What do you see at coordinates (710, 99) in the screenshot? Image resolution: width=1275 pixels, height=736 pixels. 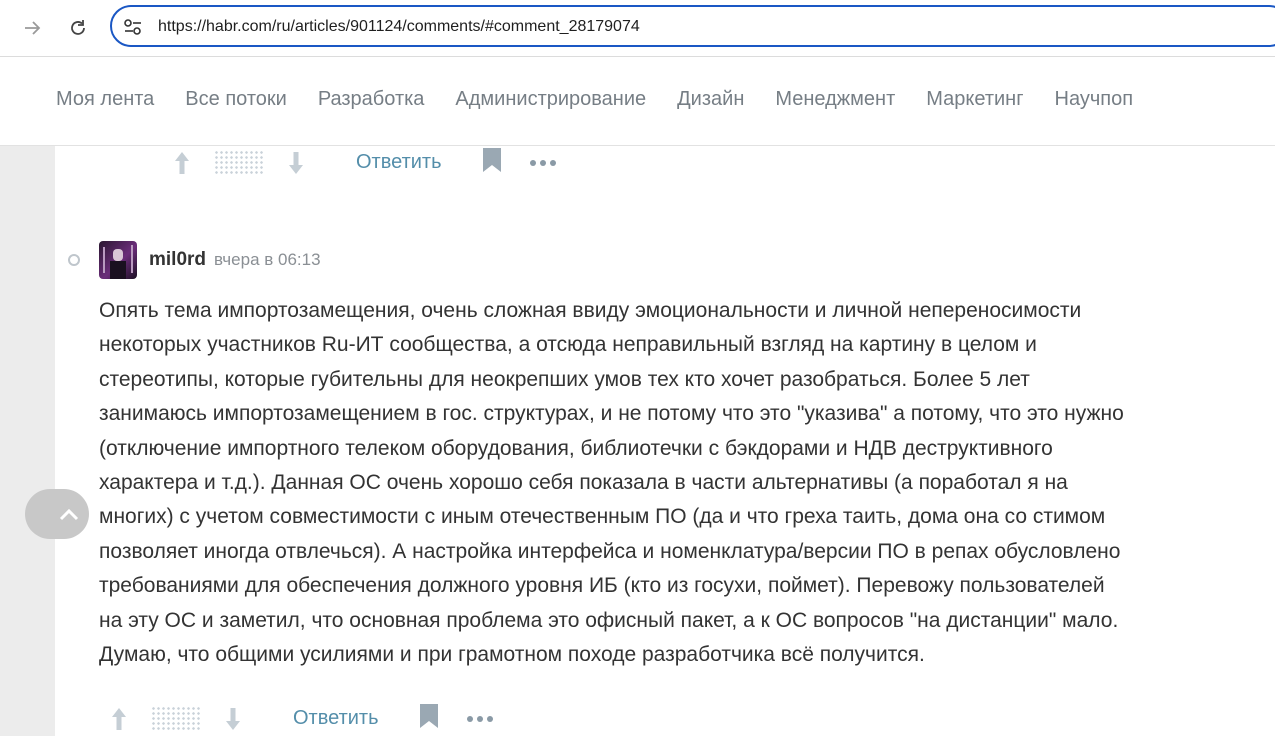 I see `nav-item: Дизайн` at bounding box center [710, 99].